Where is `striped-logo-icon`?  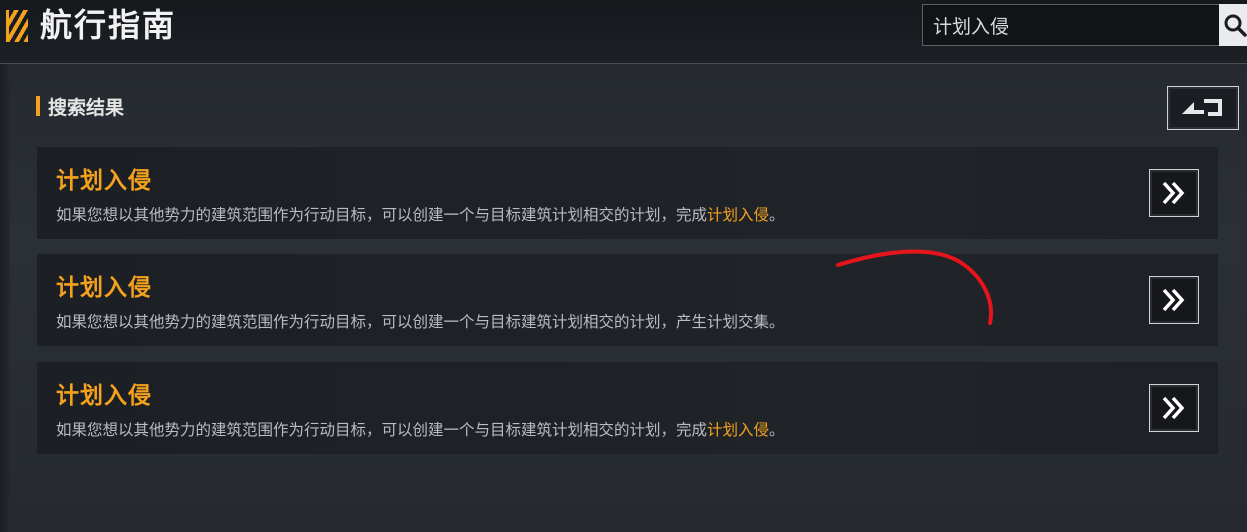
striped-logo-icon is located at coordinates (17, 26).